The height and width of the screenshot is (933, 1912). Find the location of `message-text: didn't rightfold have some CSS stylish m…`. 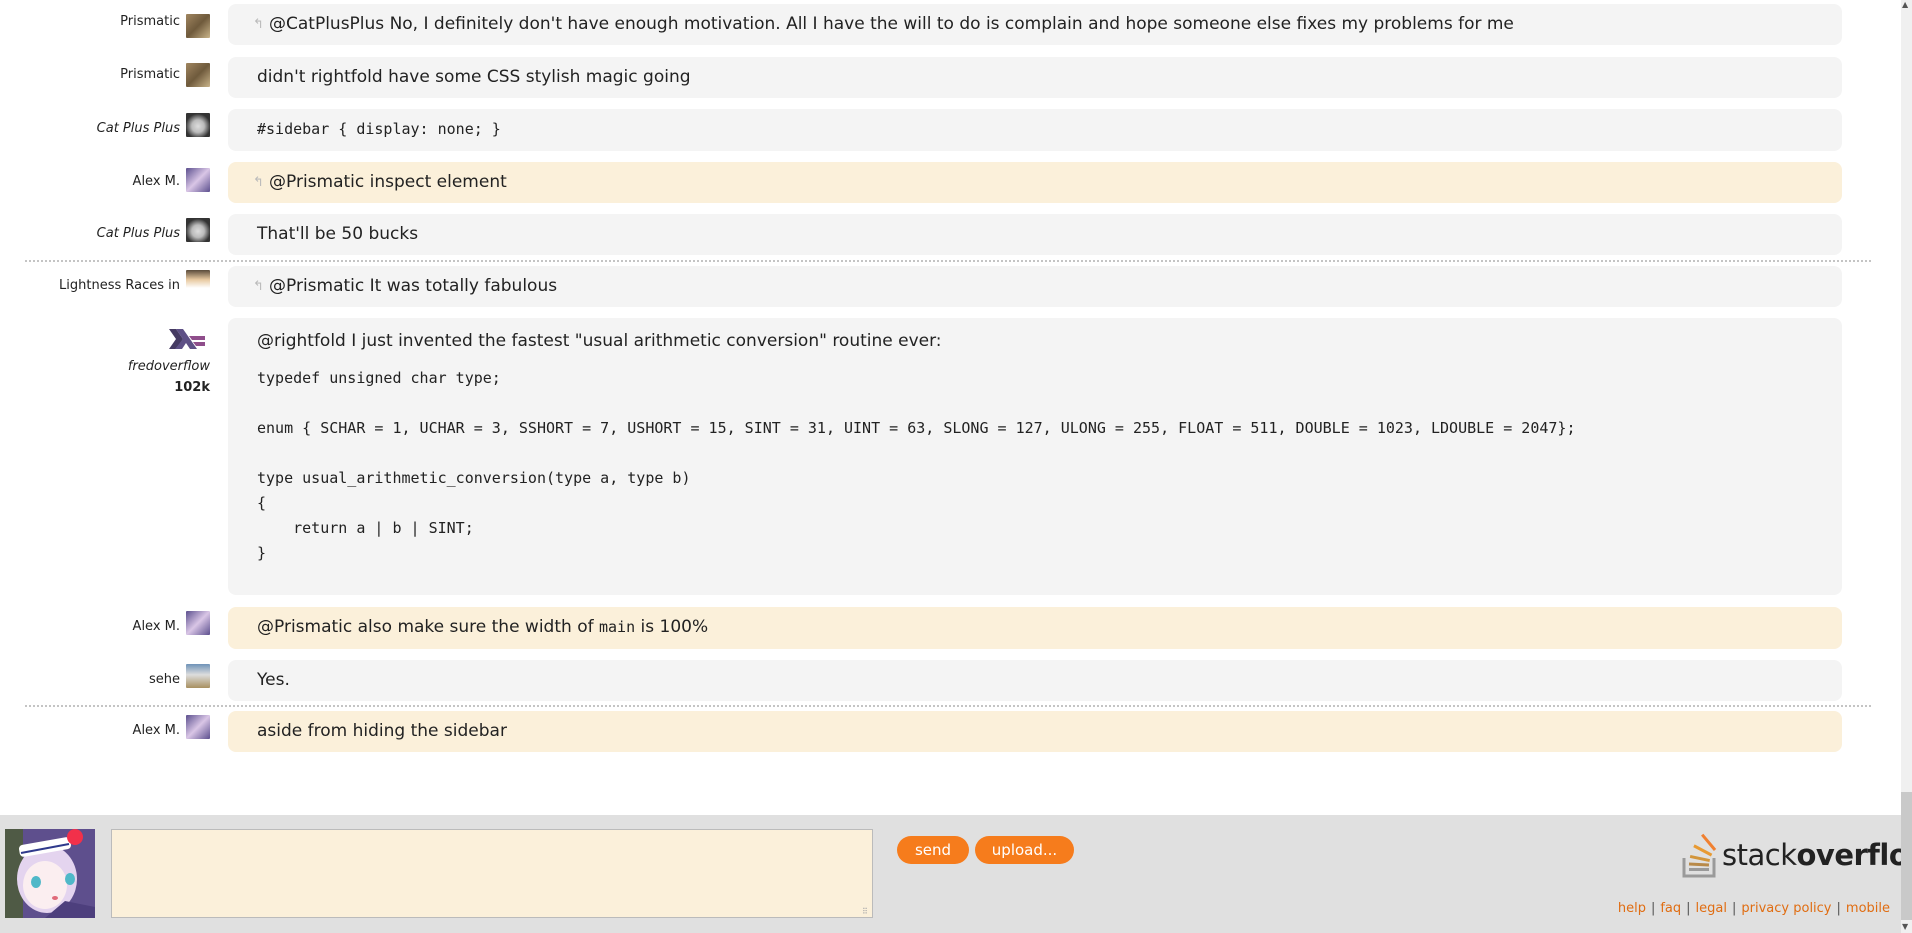

message-text: didn't rightfold have some CSS stylish m… is located at coordinates (474, 77).